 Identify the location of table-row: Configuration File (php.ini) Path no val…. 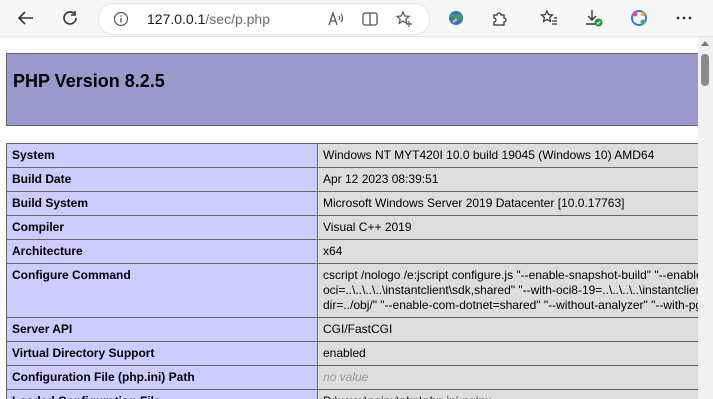
(356, 377).